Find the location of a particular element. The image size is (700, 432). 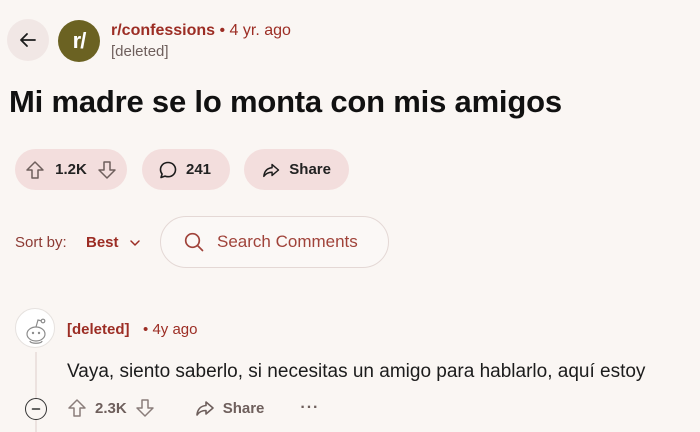

search-placeholder: Search Comments is located at coordinates (287, 241).